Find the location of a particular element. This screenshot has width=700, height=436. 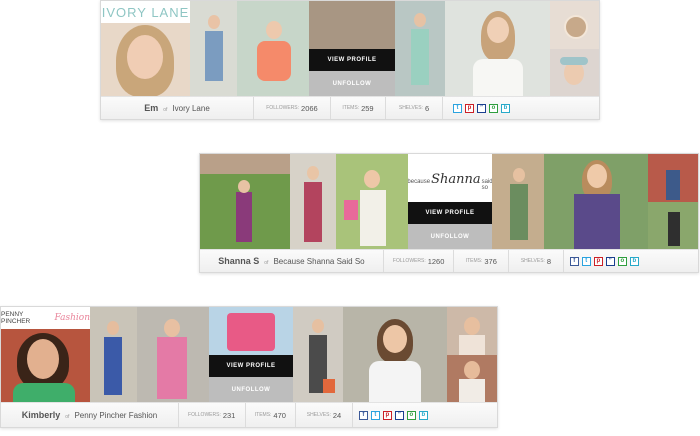

followers-stat: FOLLOWERS: 1260 is located at coordinates (418, 261).